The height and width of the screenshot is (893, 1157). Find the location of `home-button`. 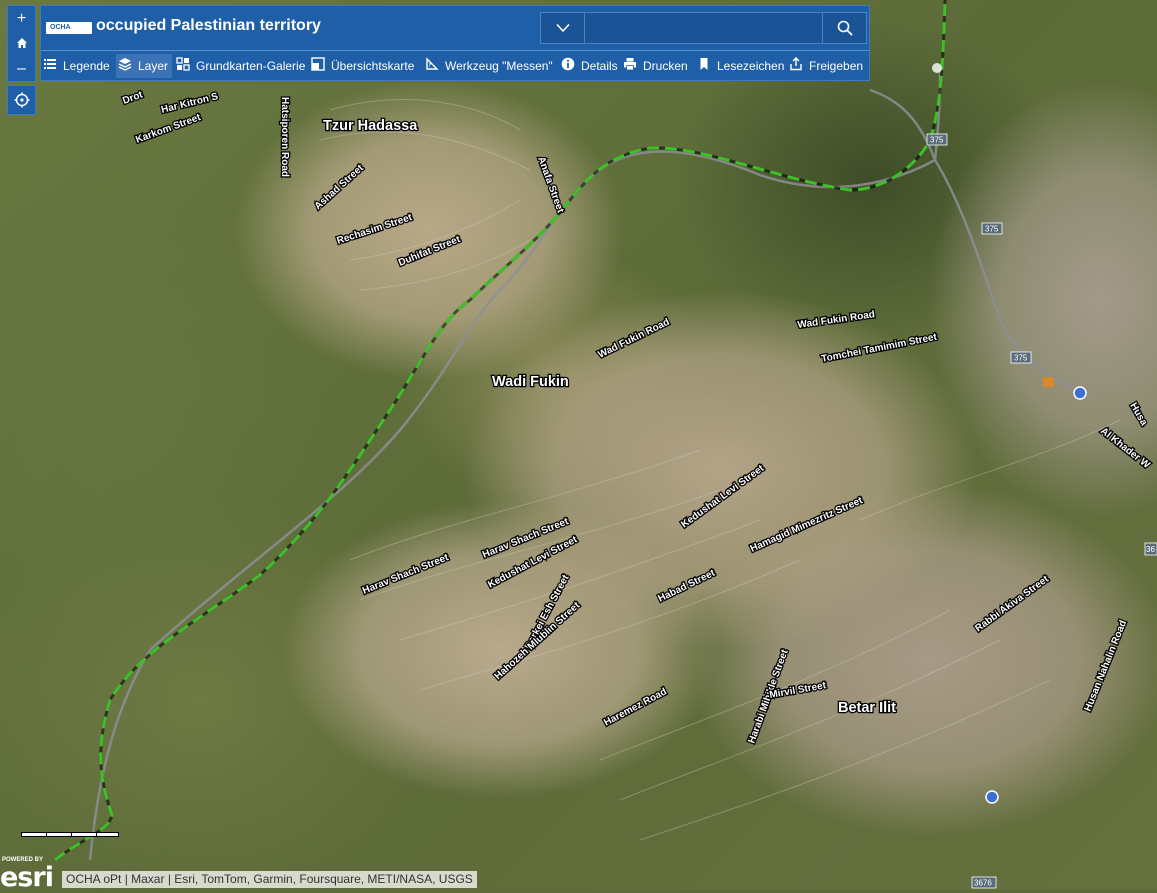

home-button is located at coordinates (21, 43).